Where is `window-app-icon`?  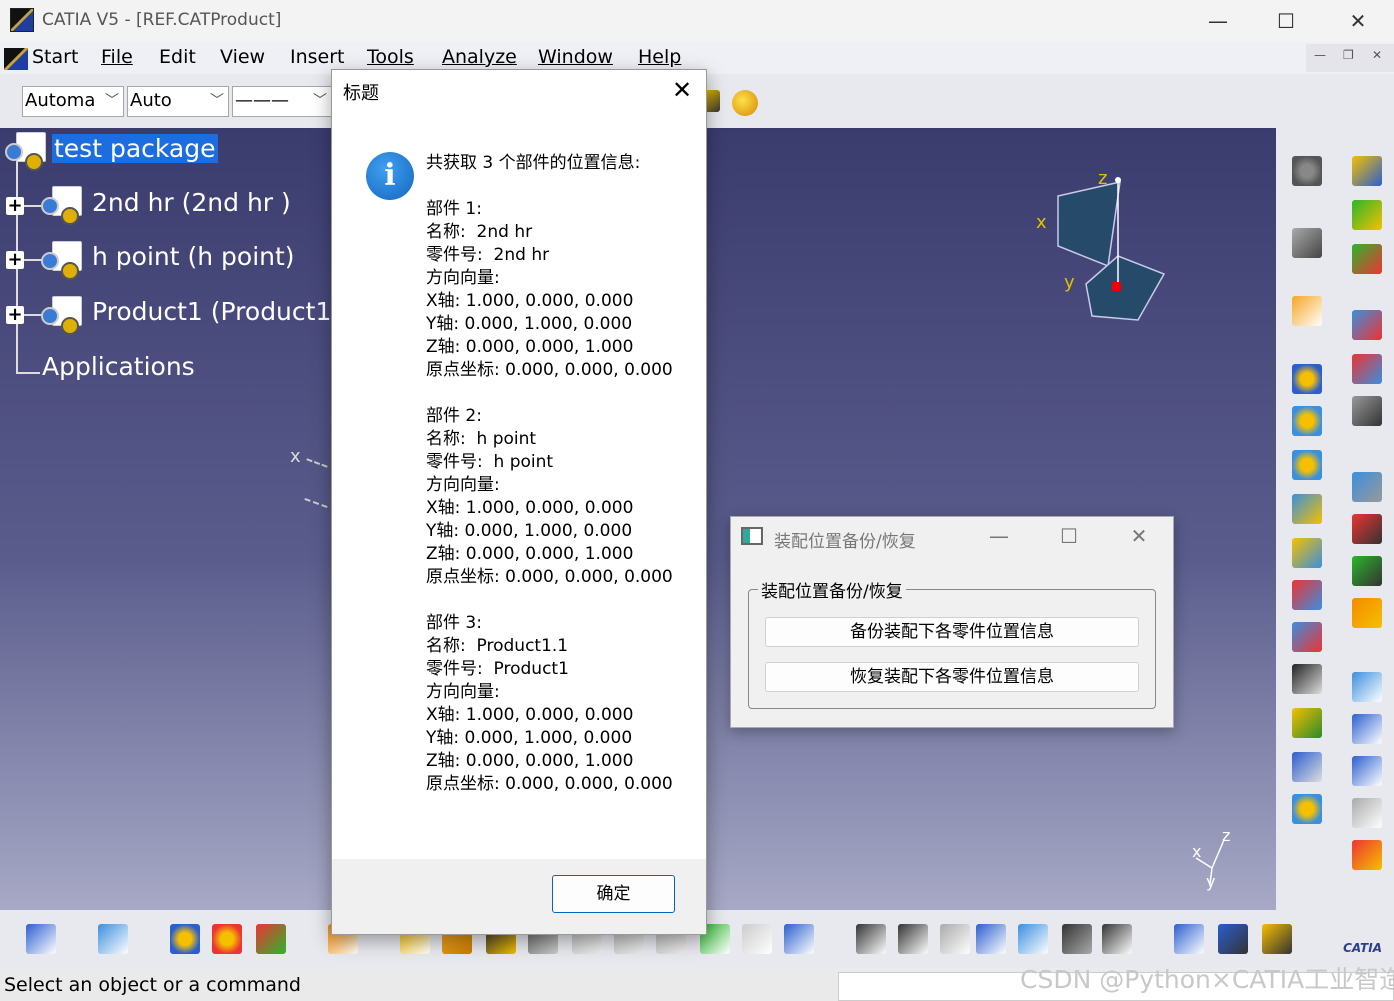 window-app-icon is located at coordinates (752, 536).